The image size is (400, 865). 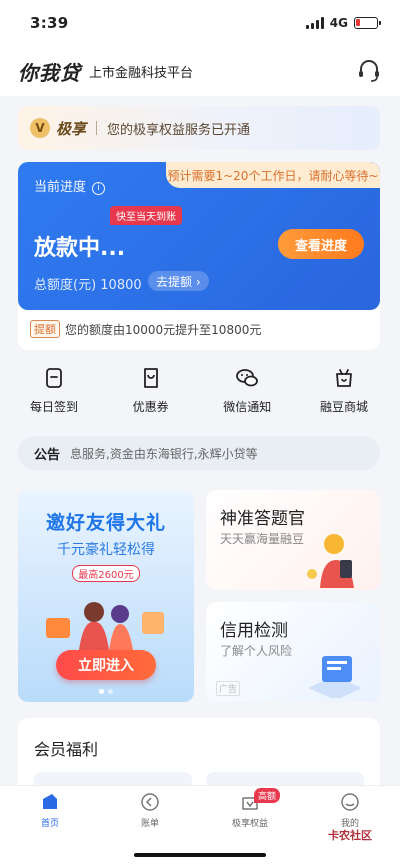 I want to click on quick-label: 微信通知, so click(x=247, y=407).